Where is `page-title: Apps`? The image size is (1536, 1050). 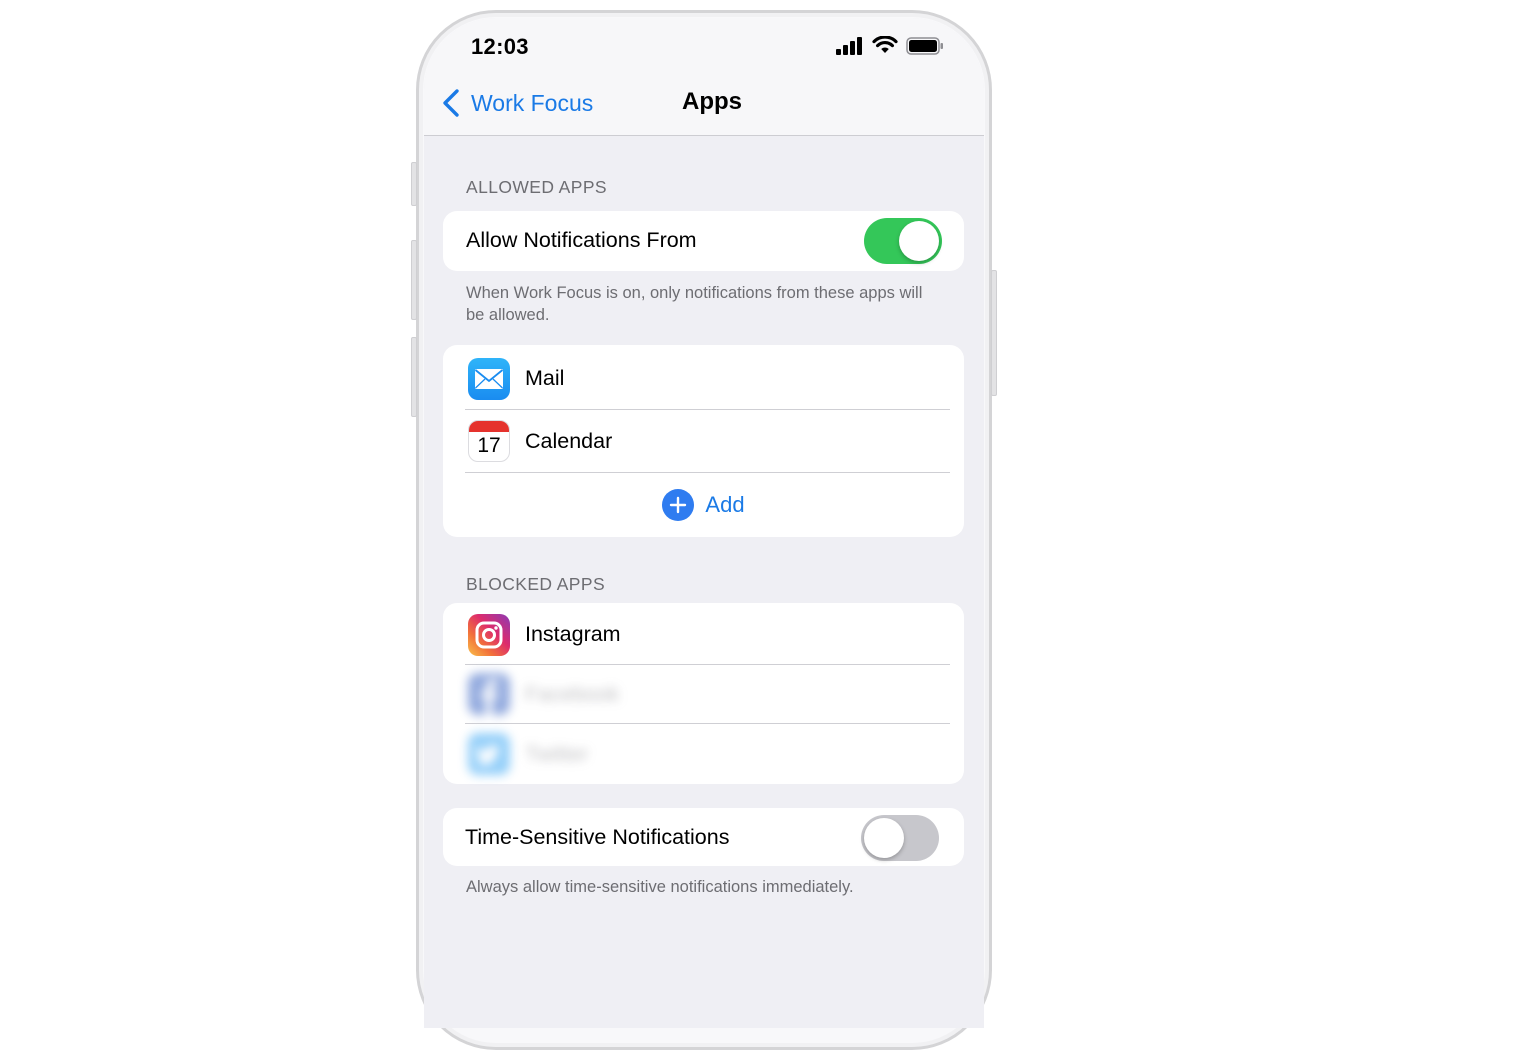 page-title: Apps is located at coordinates (712, 101).